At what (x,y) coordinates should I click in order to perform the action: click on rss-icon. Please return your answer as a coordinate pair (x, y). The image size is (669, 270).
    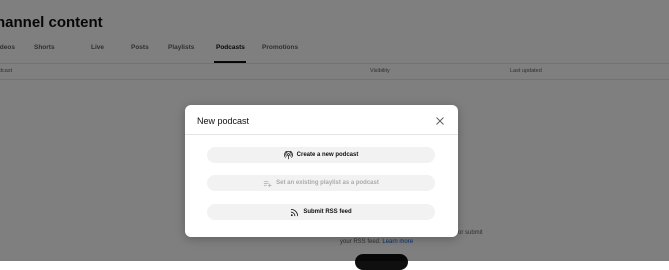
    Looking at the image, I should click on (294, 212).